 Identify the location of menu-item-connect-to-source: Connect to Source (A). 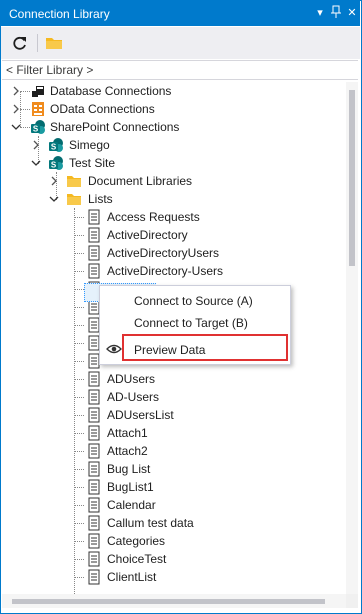
(195, 300).